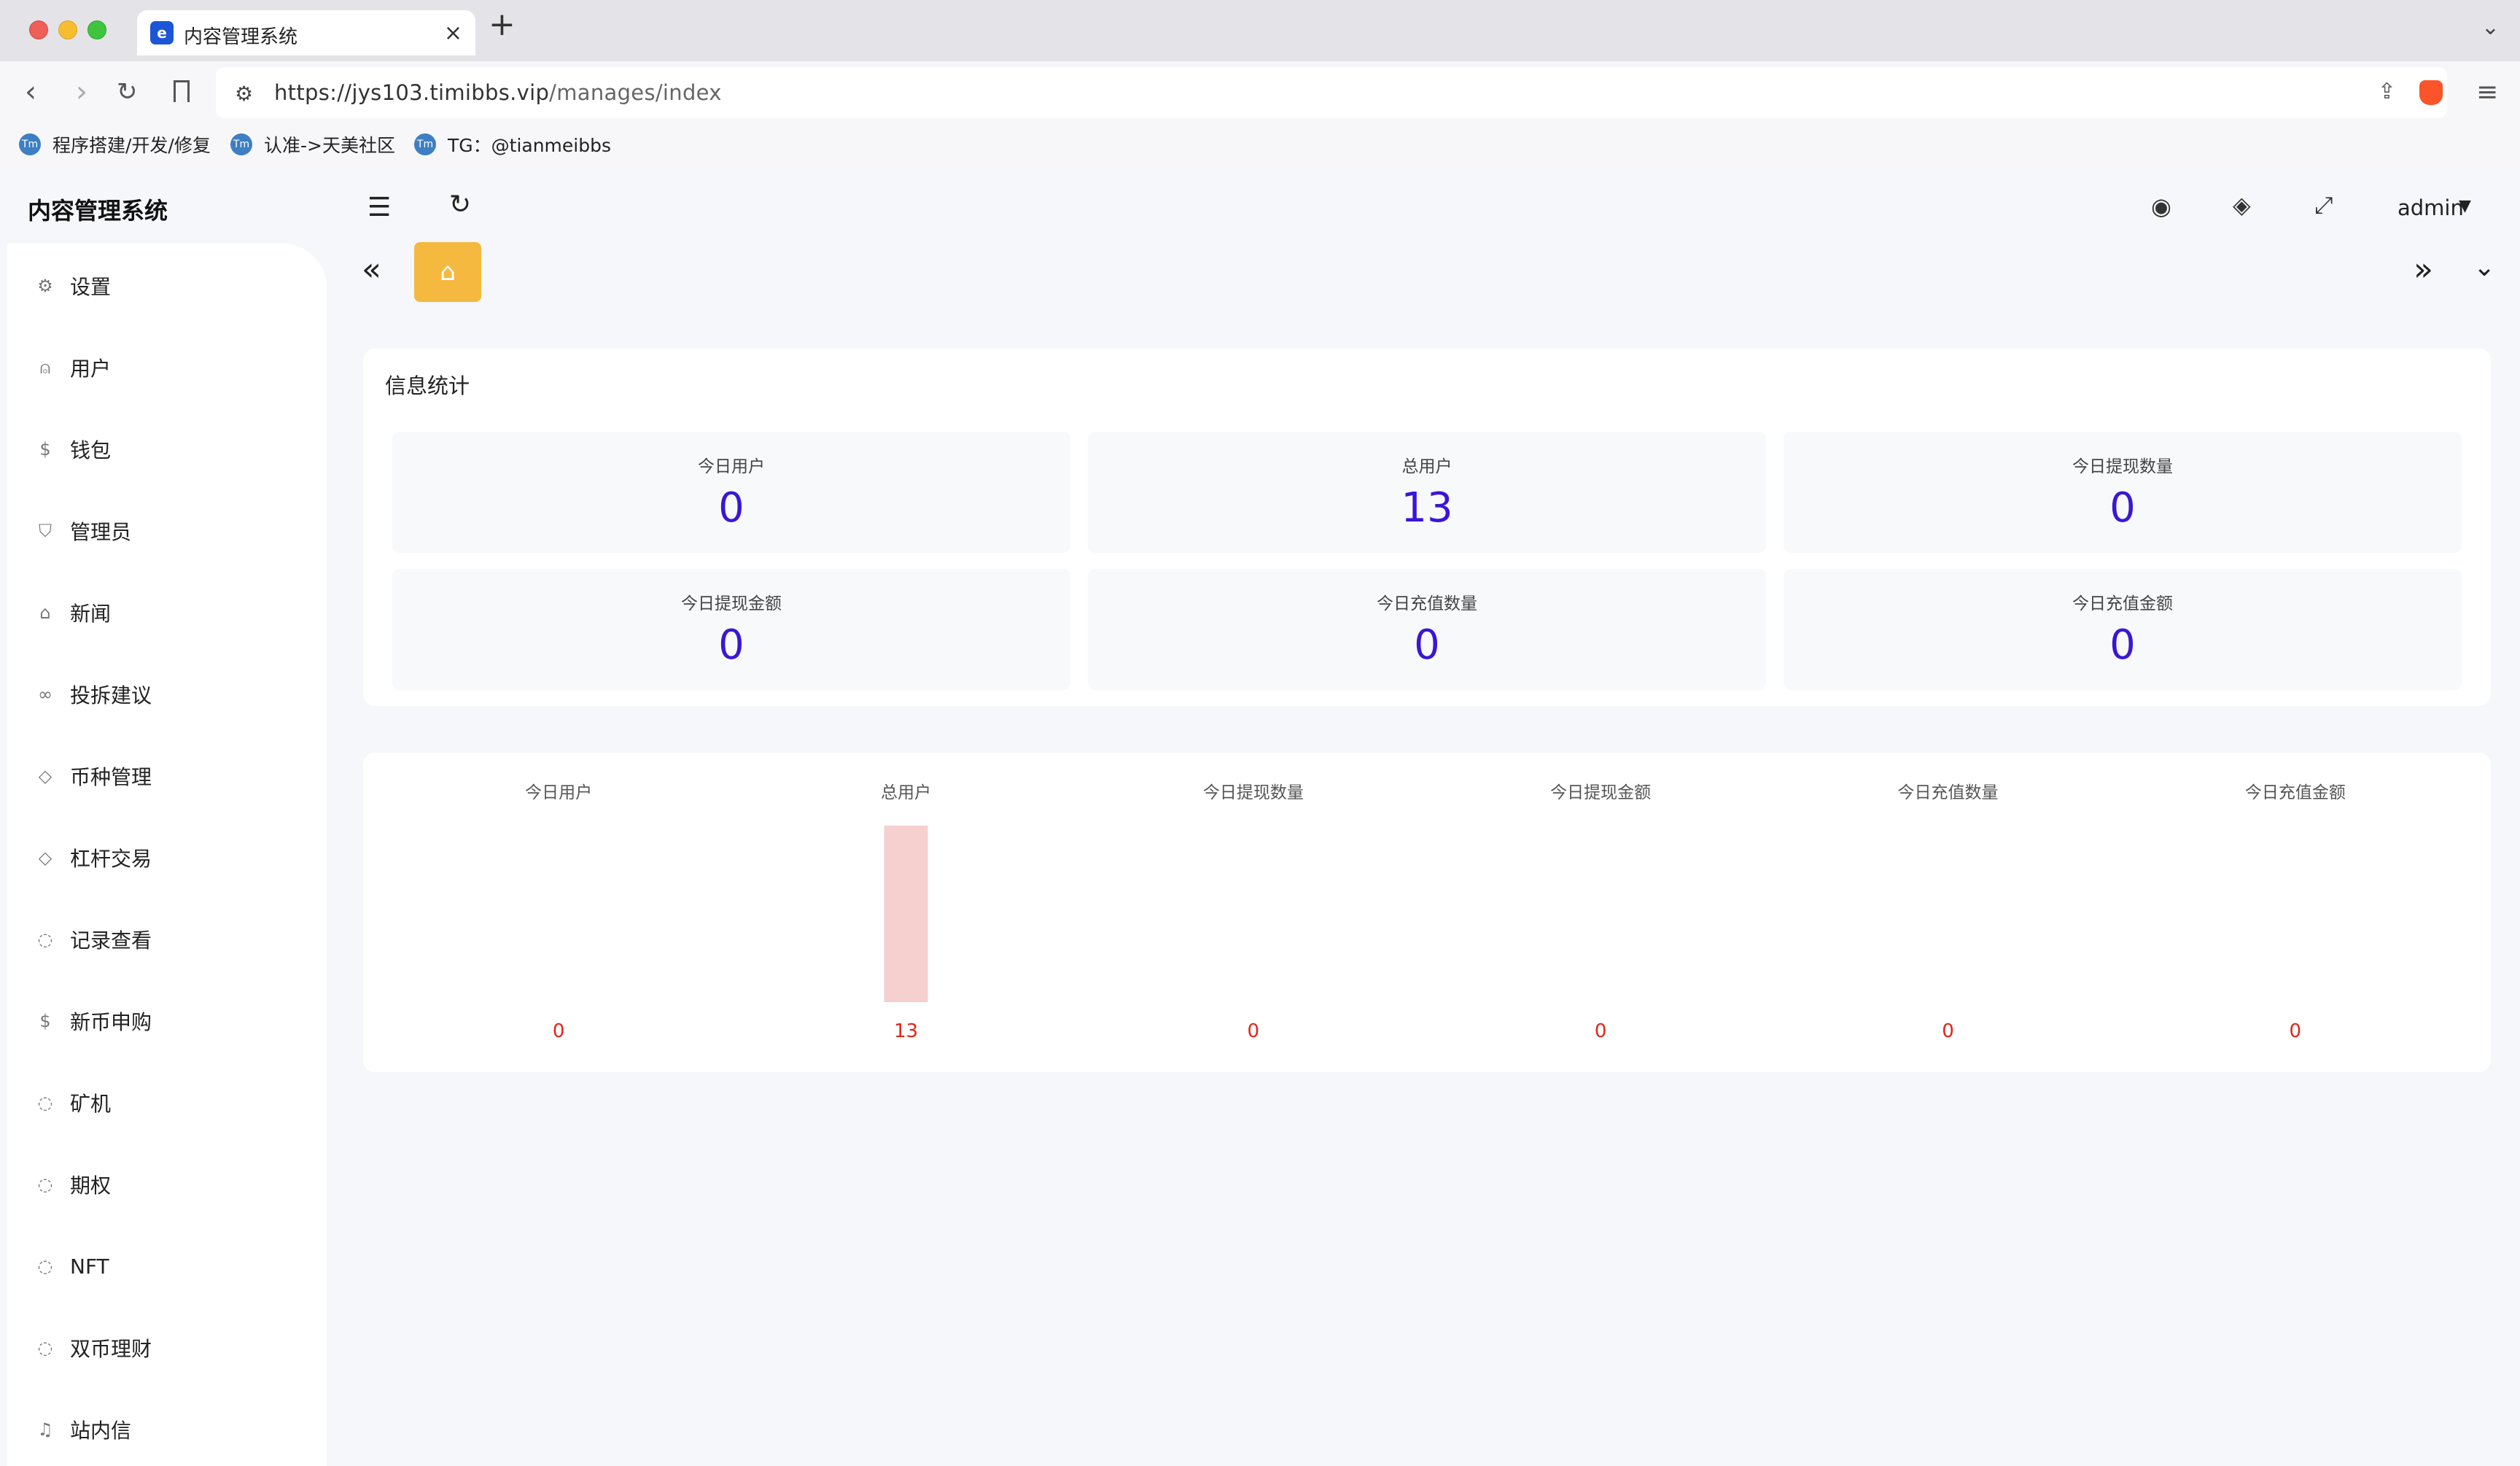 Image resolution: width=2520 pixels, height=1466 pixels. Describe the element at coordinates (38, 29) in the screenshot. I see `close-window-button` at that location.